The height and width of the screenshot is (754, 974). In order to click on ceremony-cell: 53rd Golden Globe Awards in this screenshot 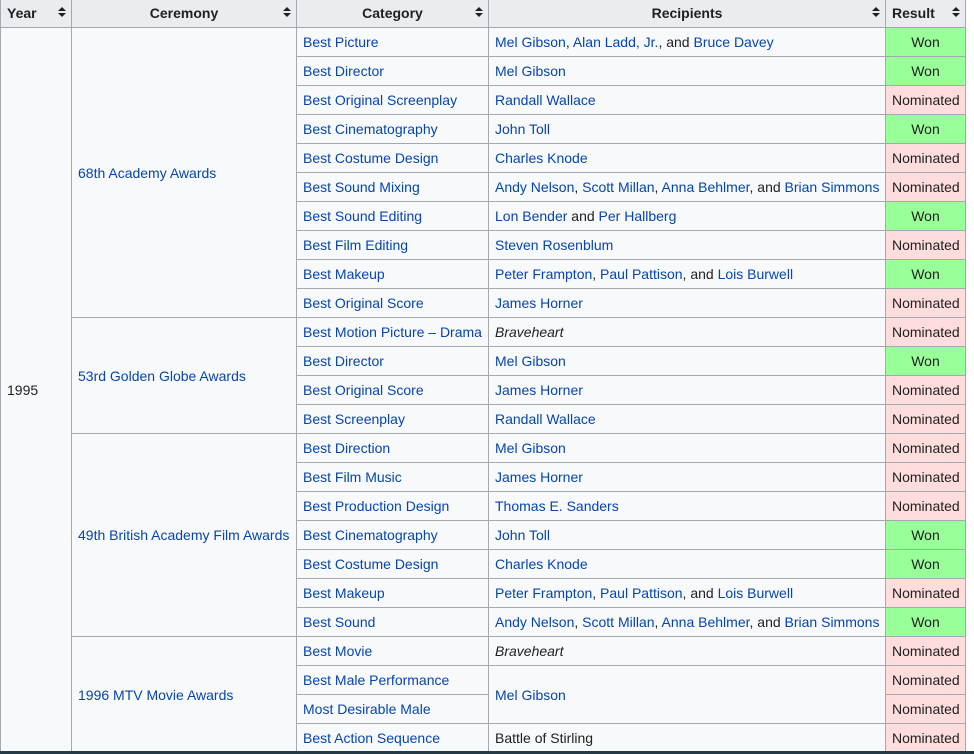, I will do `click(184, 375)`.